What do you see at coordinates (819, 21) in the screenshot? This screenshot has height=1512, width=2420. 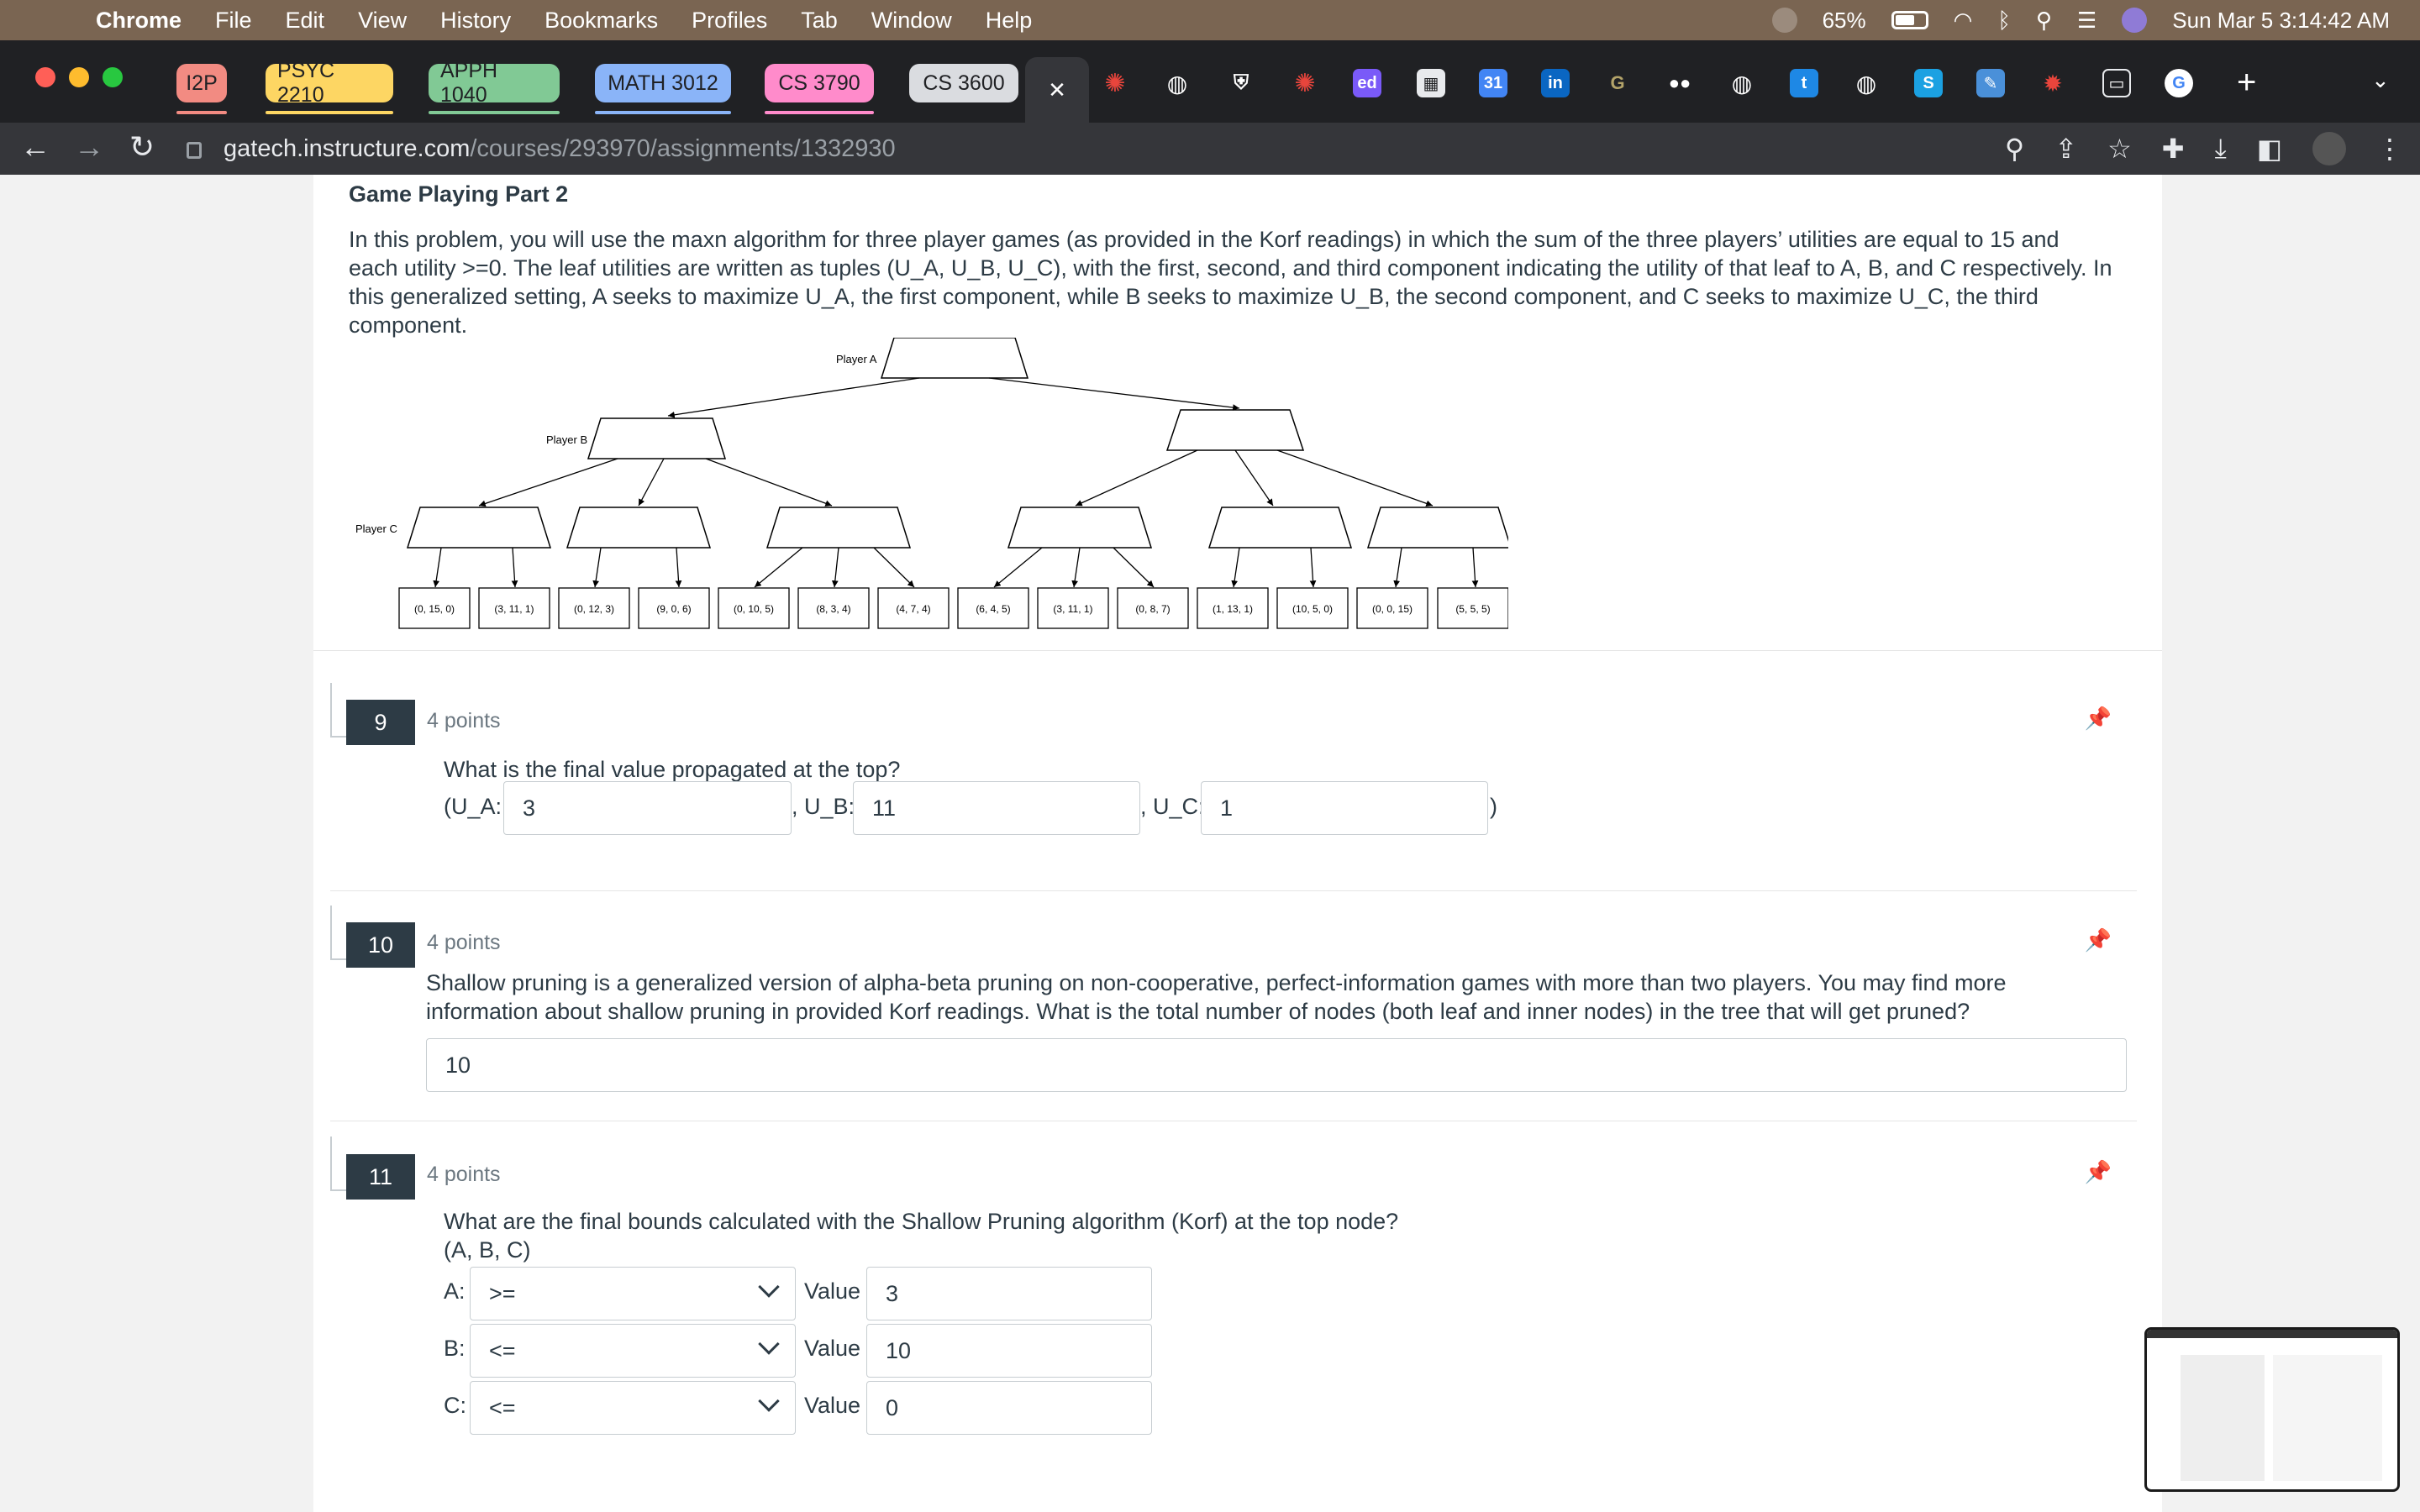 I see `menu-tab: Tab` at bounding box center [819, 21].